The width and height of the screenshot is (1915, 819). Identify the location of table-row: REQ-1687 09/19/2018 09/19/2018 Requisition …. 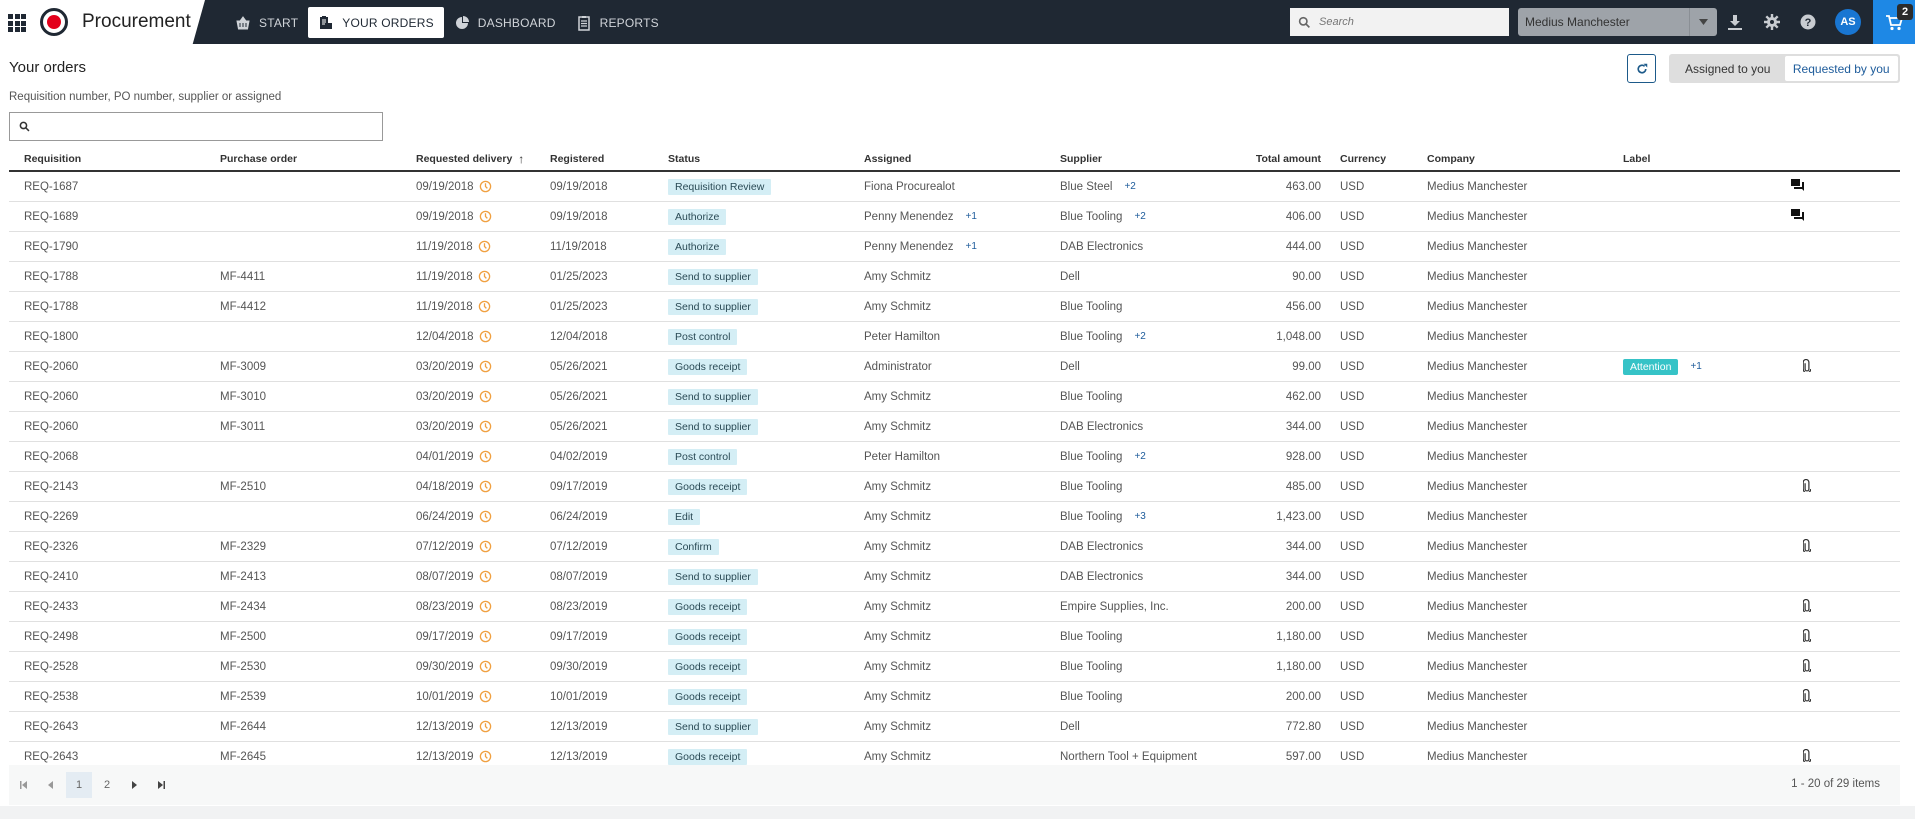
(954, 187).